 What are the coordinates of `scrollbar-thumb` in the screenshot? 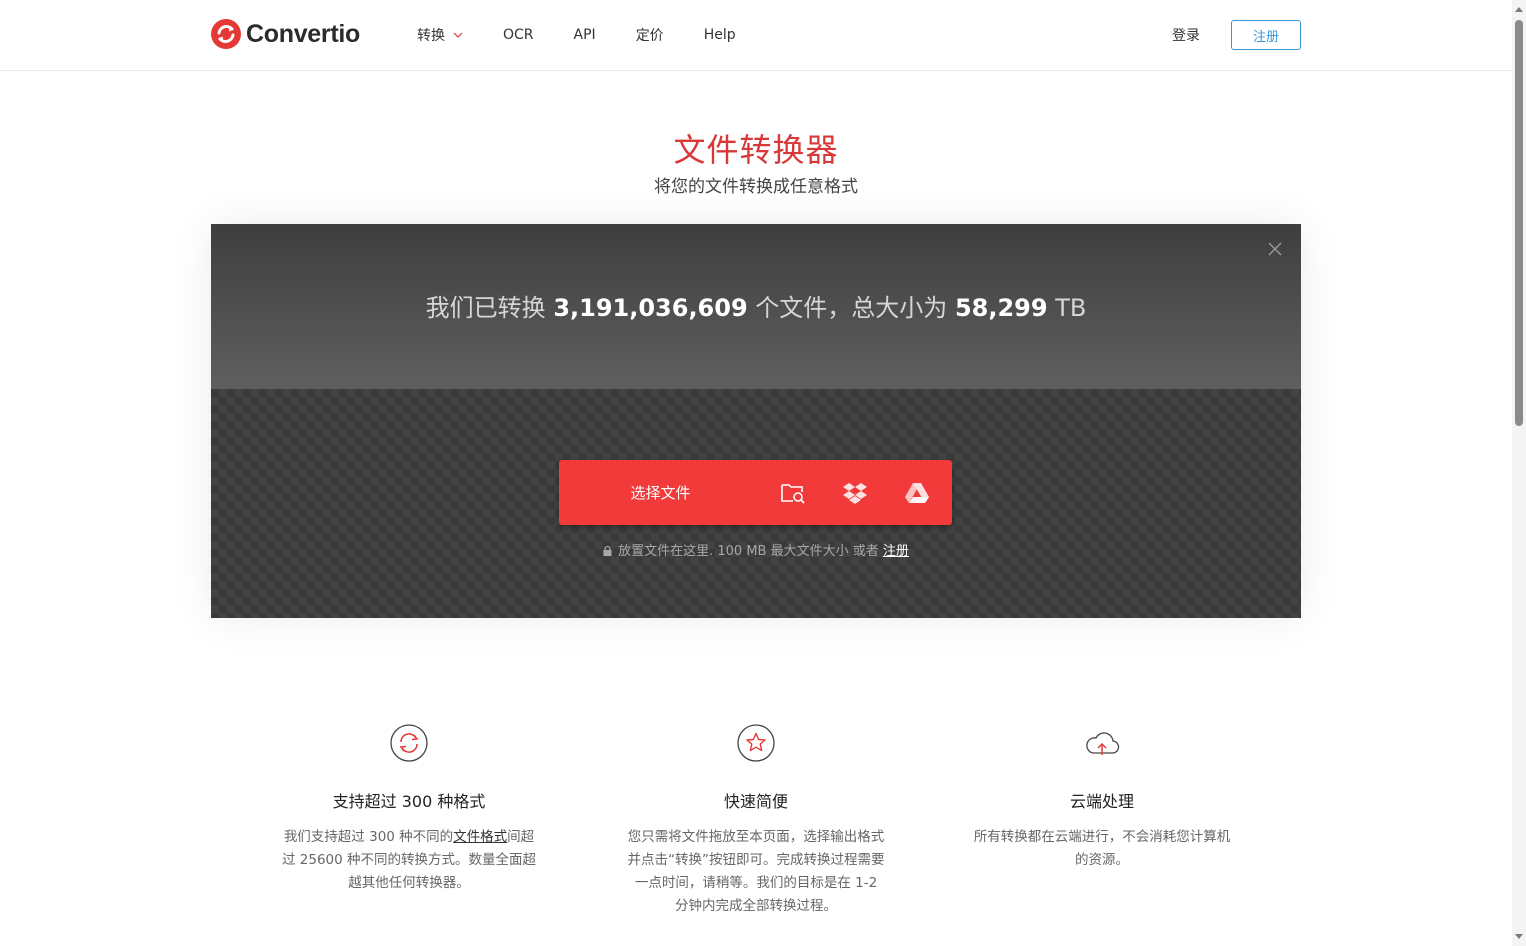 It's located at (1519, 223).